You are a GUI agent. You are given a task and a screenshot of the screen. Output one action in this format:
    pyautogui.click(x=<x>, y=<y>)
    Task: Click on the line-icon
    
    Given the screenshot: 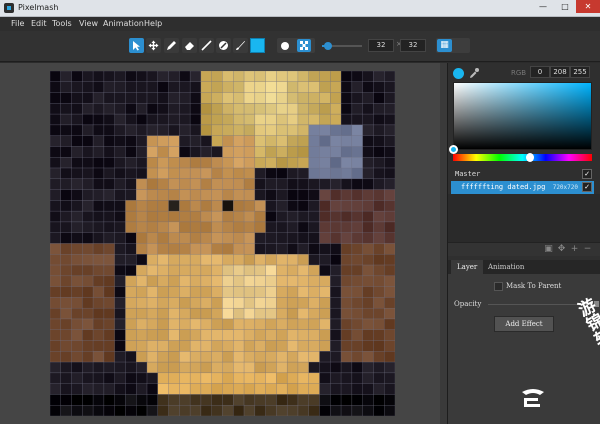 What is the action you would take?
    pyautogui.click(x=206, y=45)
    